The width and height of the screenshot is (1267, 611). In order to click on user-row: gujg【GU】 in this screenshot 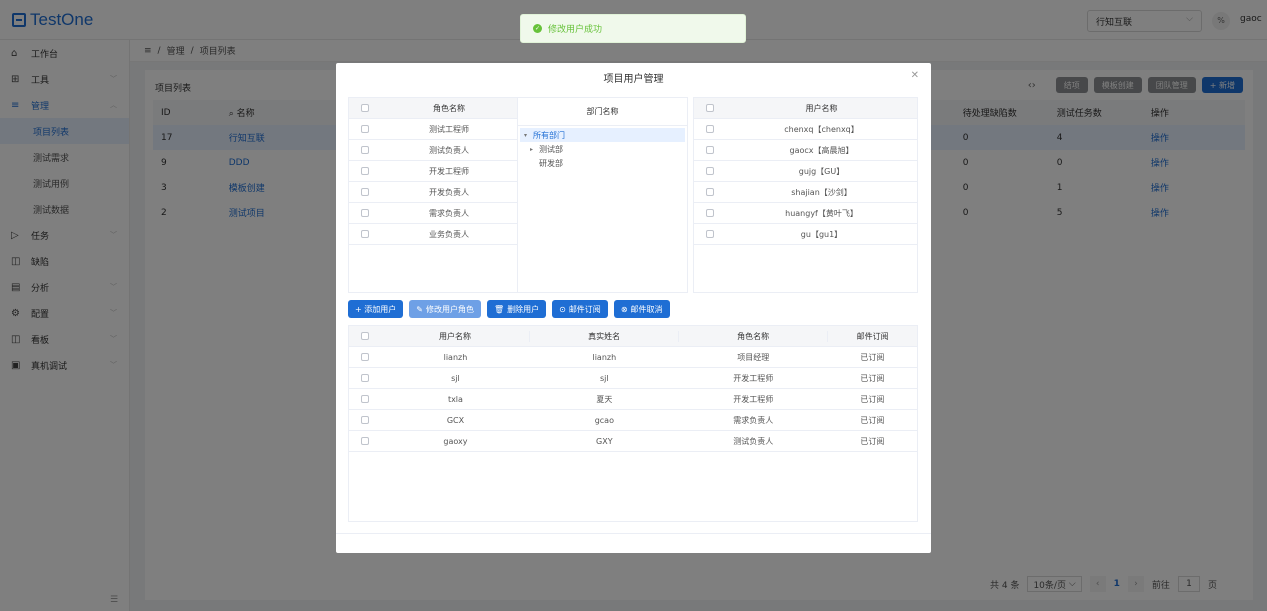, I will do `click(805, 171)`.